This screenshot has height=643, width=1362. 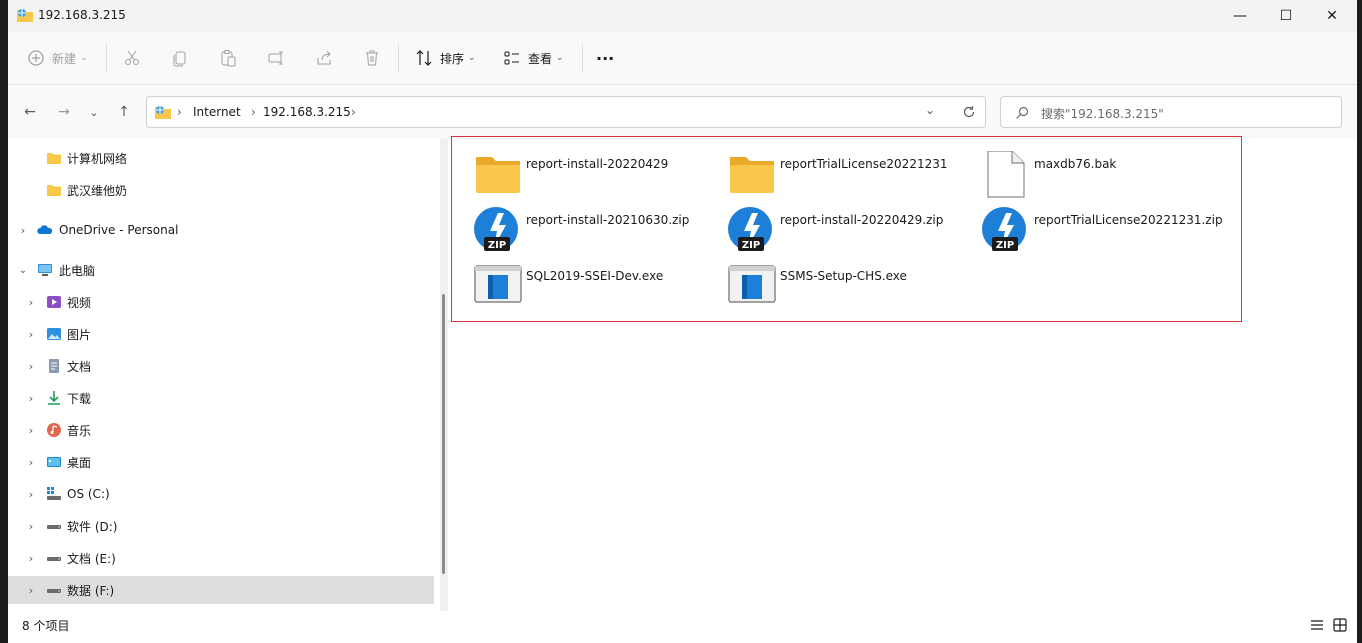 I want to click on sidebar-item-music: › 音乐, so click(x=221, y=430).